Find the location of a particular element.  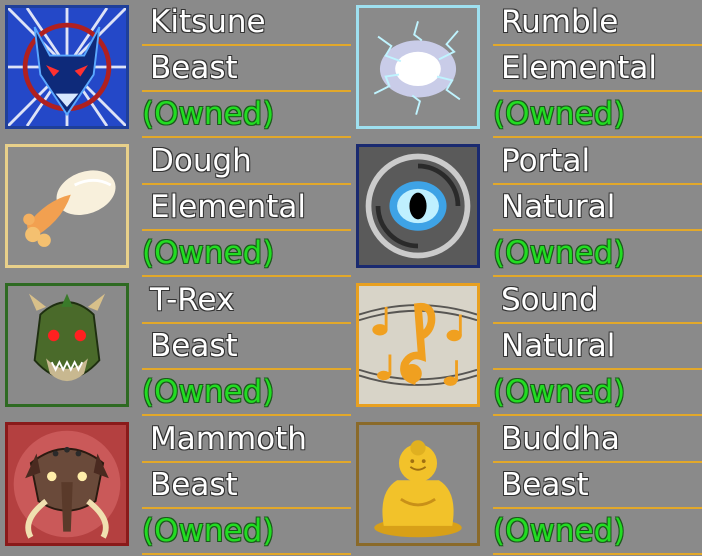

fruit-card-t-rex: T-Rex Beast (Owned) is located at coordinates (175, 347).